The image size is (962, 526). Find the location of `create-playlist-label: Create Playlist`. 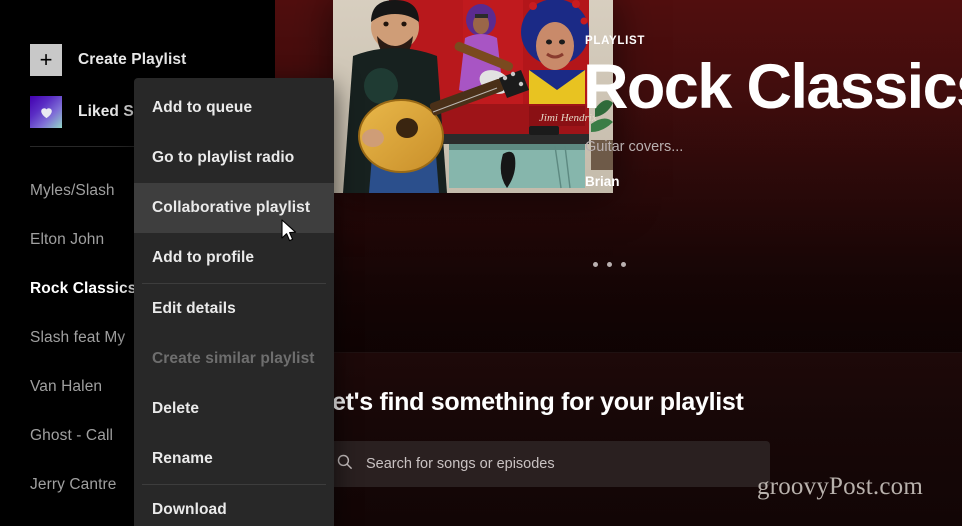

create-playlist-label: Create Playlist is located at coordinates (132, 59).